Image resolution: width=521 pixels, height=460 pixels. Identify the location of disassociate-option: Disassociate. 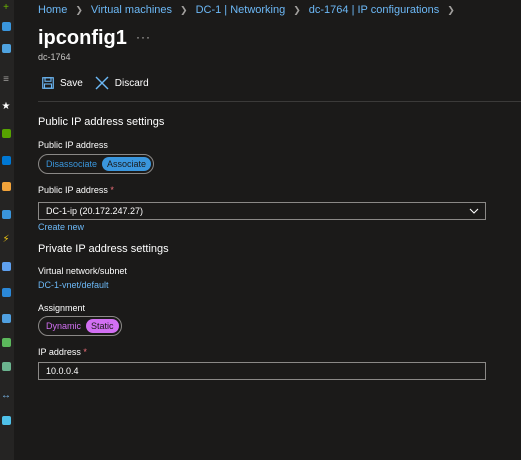
(71, 164).